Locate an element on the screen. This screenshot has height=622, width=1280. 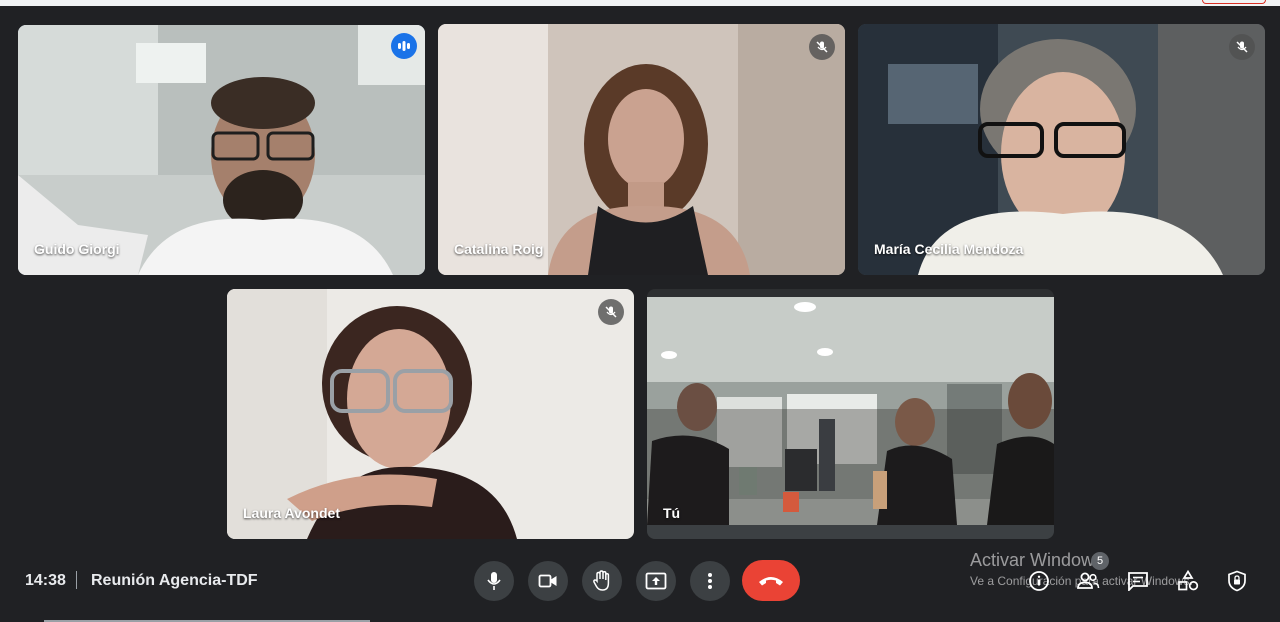
participant-name: Guido Giorgi is located at coordinates (77, 249).